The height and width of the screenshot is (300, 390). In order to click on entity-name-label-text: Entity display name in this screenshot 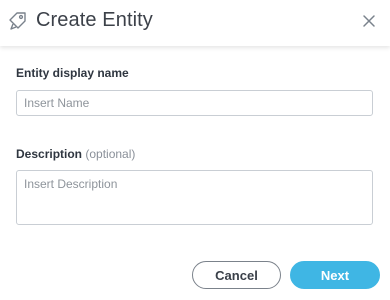, I will do `click(72, 73)`.